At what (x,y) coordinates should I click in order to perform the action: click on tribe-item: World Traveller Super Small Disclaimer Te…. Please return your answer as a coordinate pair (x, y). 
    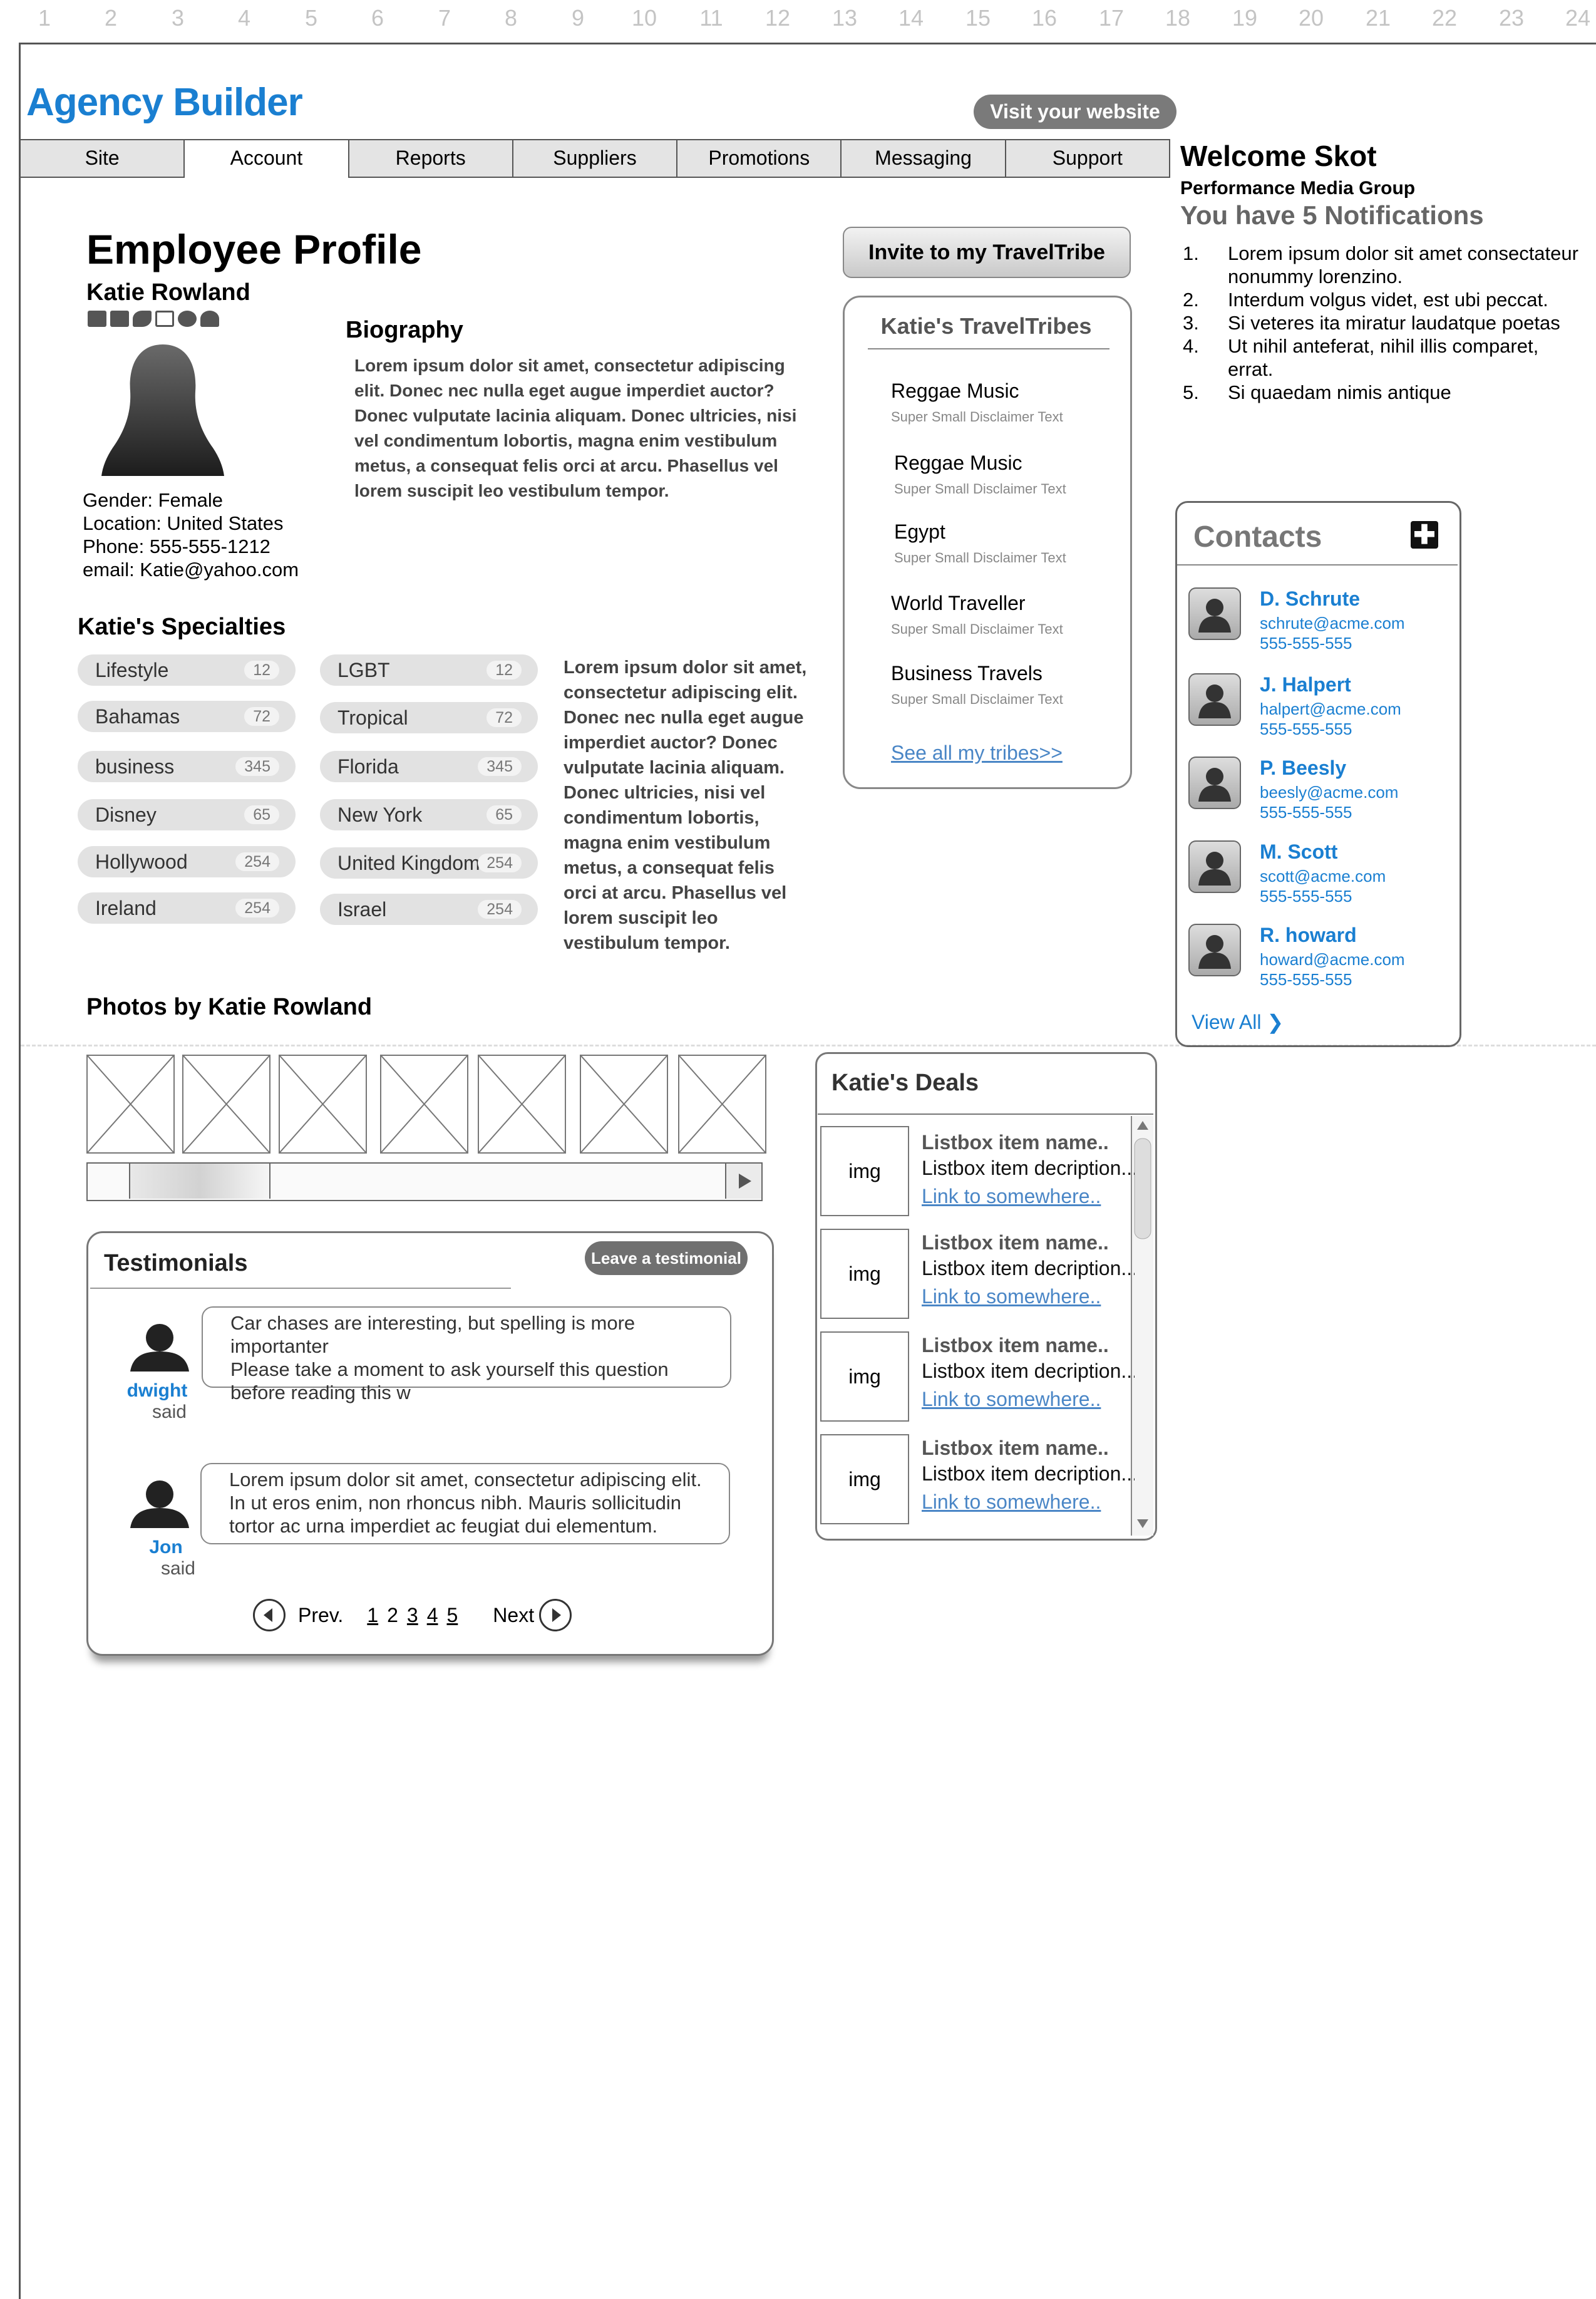
    Looking at the image, I should click on (977, 615).